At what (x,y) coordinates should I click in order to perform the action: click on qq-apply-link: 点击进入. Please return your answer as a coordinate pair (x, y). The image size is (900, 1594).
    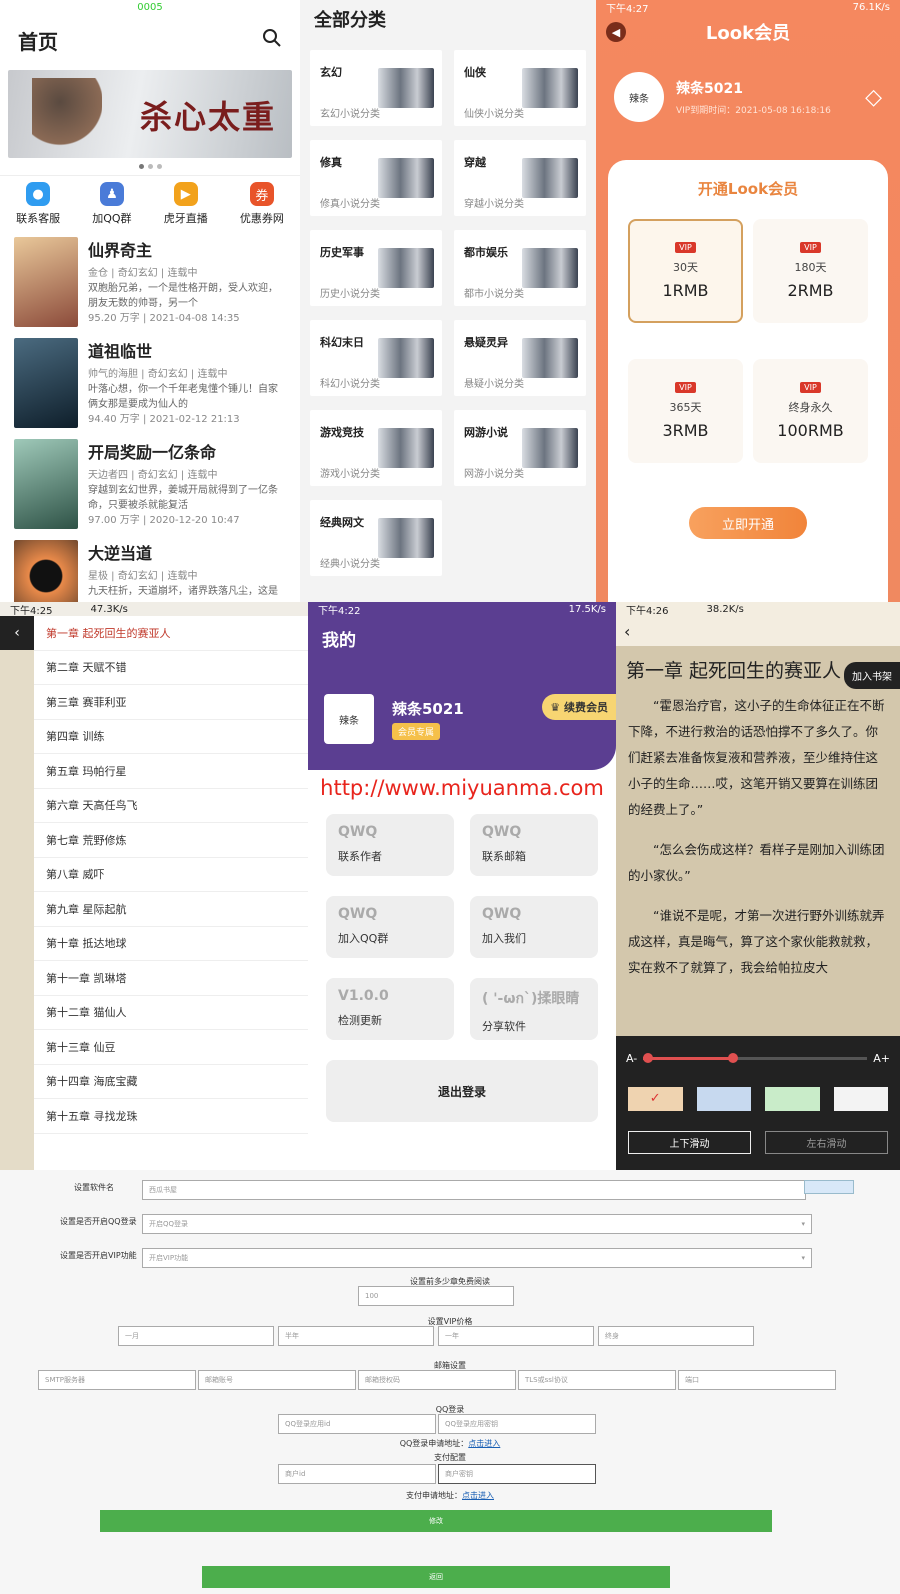
    Looking at the image, I should click on (484, 1443).